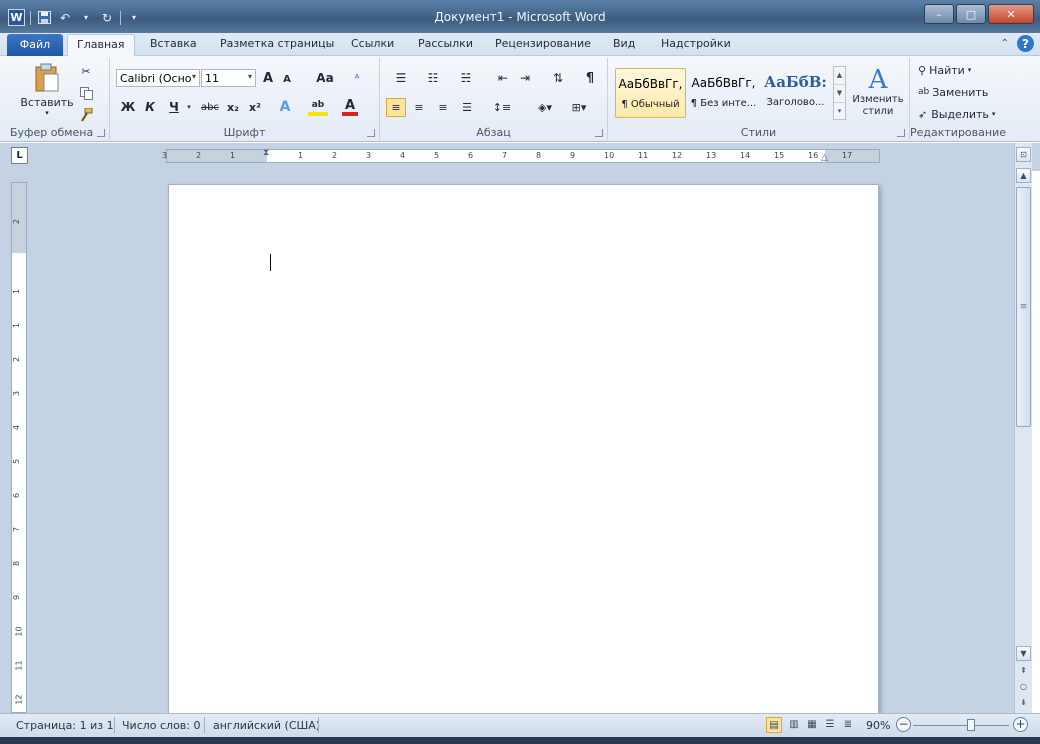 This screenshot has height=744, width=1040. I want to click on style-preview: АаБбВвГг,, so click(650, 84).